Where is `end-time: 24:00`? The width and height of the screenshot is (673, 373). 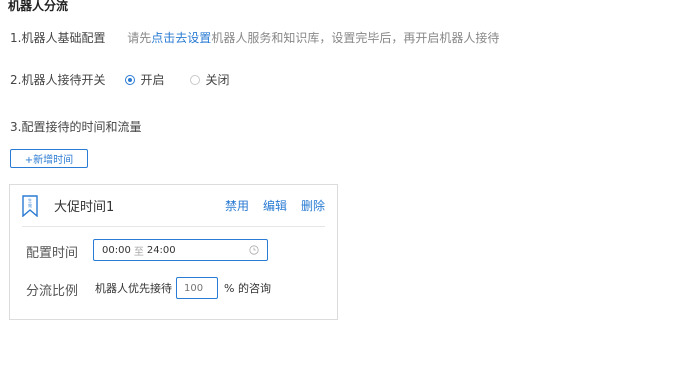 end-time: 24:00 is located at coordinates (161, 250).